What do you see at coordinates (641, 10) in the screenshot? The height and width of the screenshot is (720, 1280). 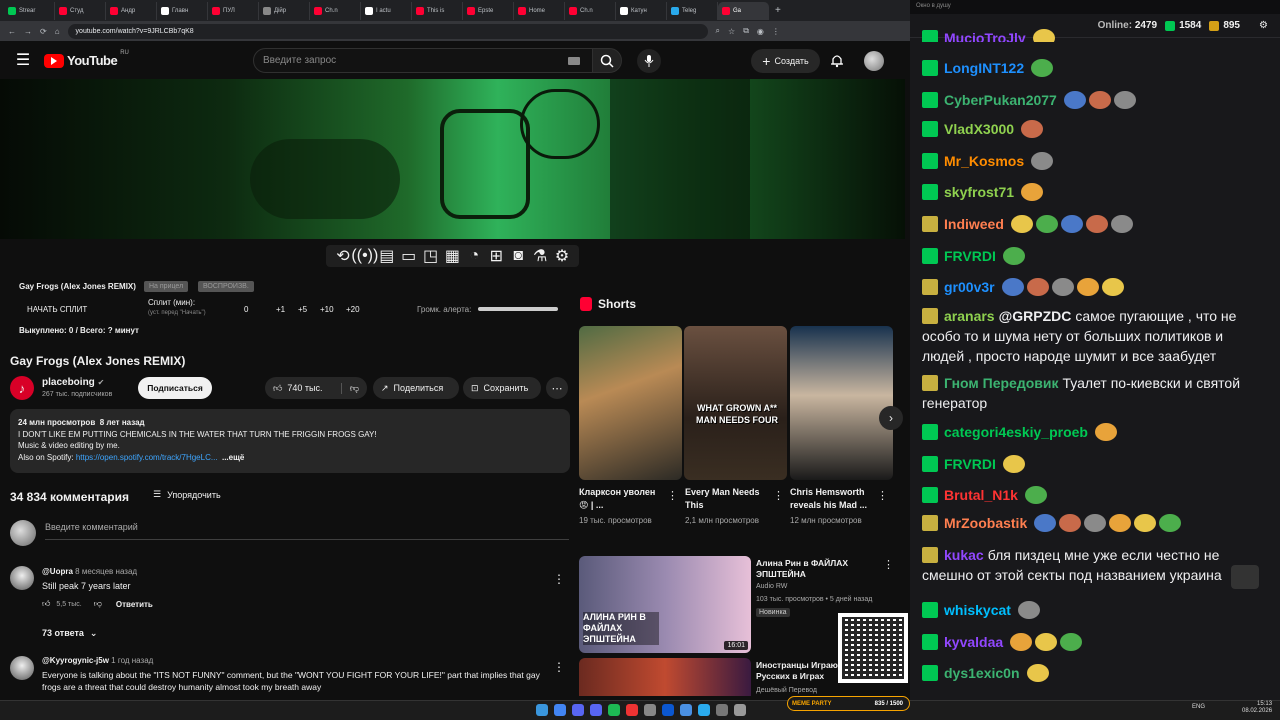 I see `browser-tab: Катун` at bounding box center [641, 10].